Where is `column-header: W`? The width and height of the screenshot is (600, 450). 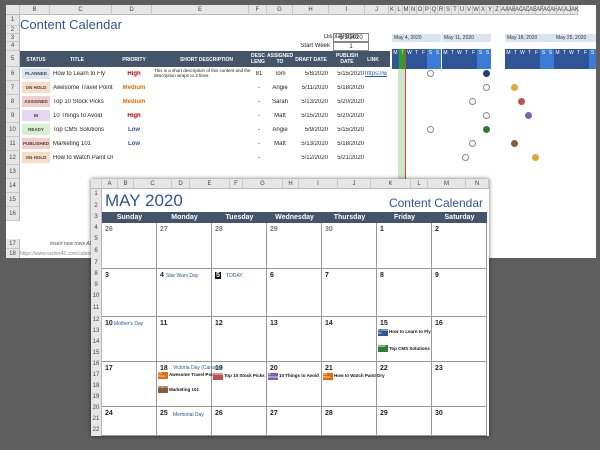 column-header: W is located at coordinates (476, 10).